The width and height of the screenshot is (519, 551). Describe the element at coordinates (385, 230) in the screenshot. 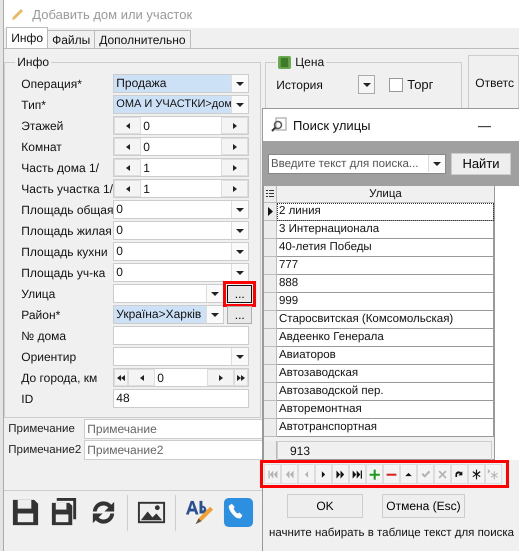

I see `table-cell: 3 Интернационала` at that location.